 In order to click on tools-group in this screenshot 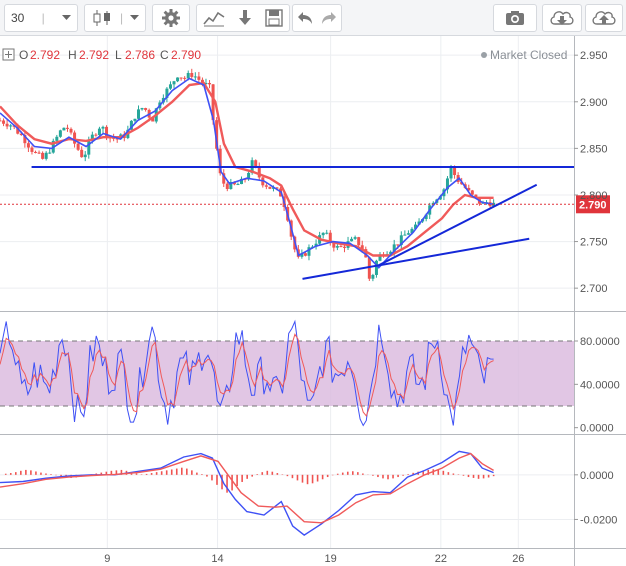, I will do `click(243, 18)`.